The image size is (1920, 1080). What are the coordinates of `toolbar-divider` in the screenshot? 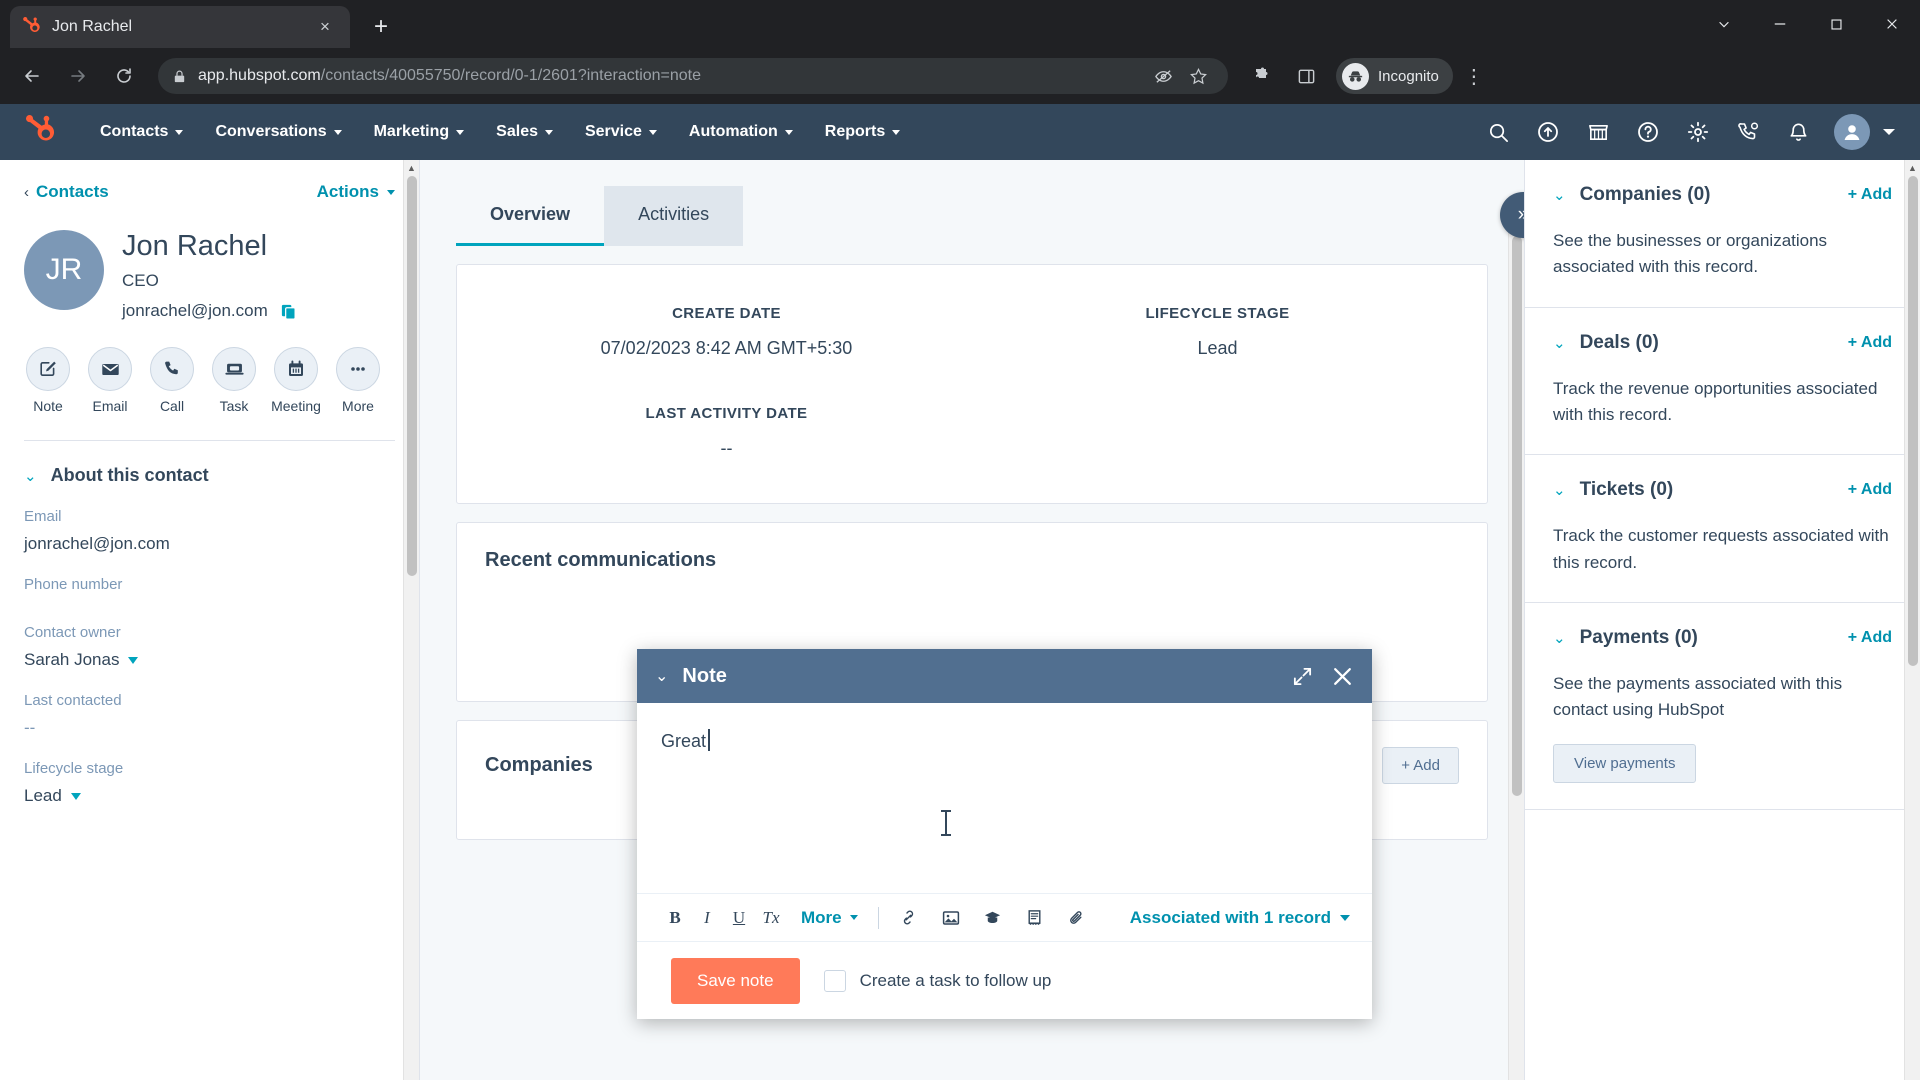 It's located at (878, 917).